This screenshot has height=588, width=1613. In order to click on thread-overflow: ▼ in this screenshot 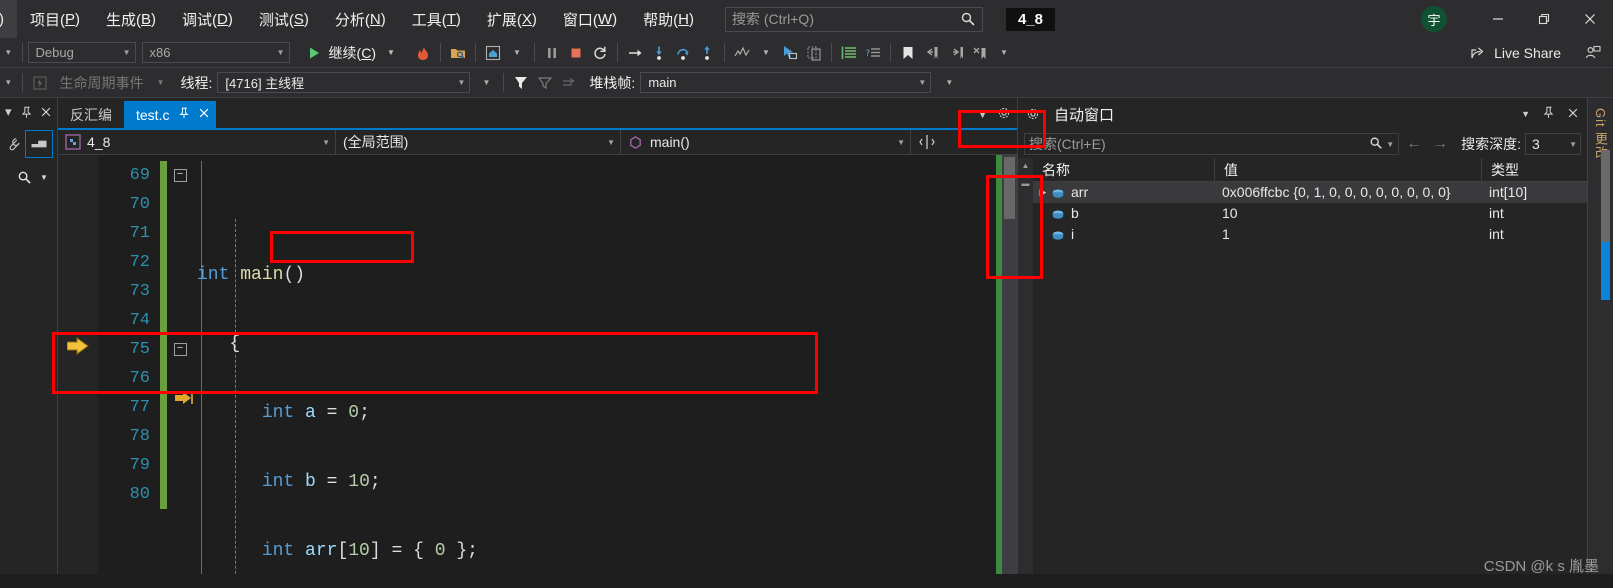, I will do `click(486, 83)`.